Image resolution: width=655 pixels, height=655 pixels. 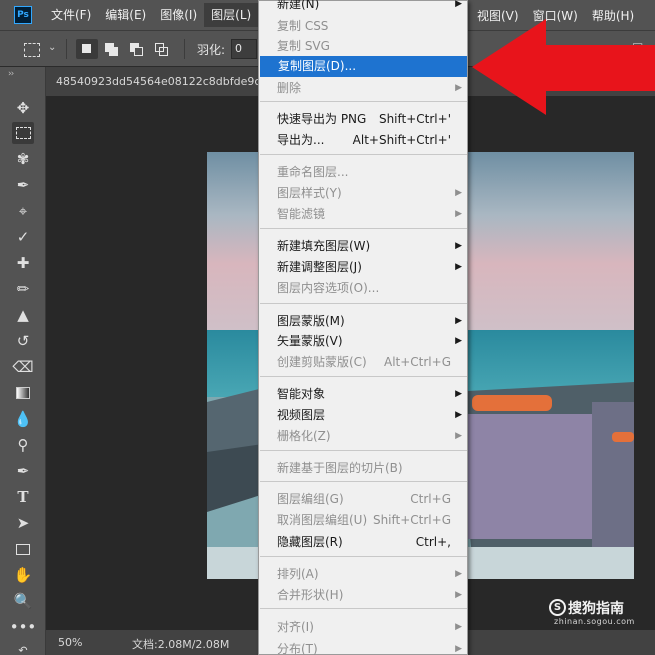 What do you see at coordinates (32, 50) in the screenshot?
I see `rectangular-marquee-icon` at bounding box center [32, 50].